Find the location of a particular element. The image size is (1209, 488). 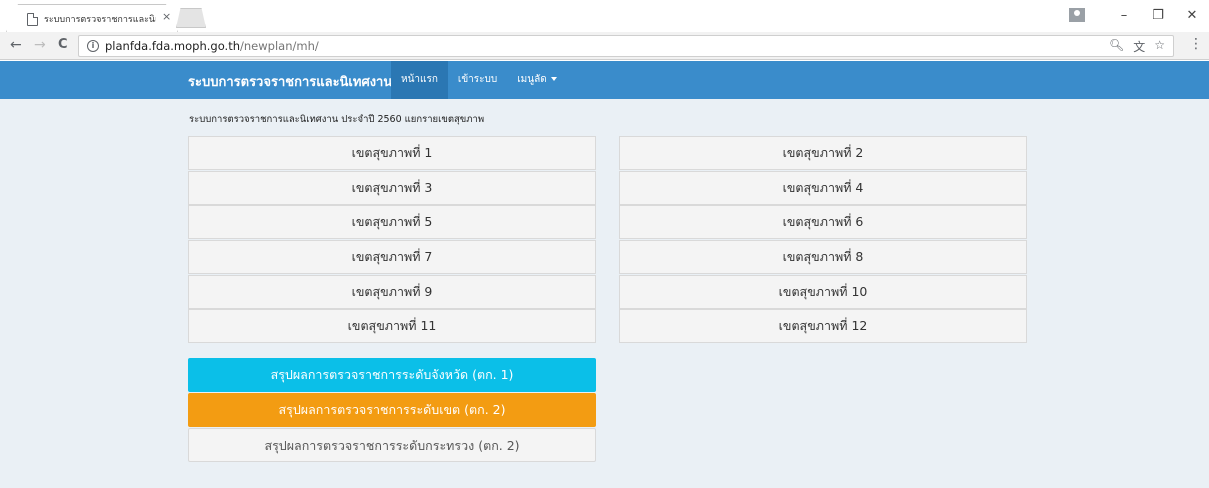

forward-arrow-icon: → is located at coordinates (40, 45).